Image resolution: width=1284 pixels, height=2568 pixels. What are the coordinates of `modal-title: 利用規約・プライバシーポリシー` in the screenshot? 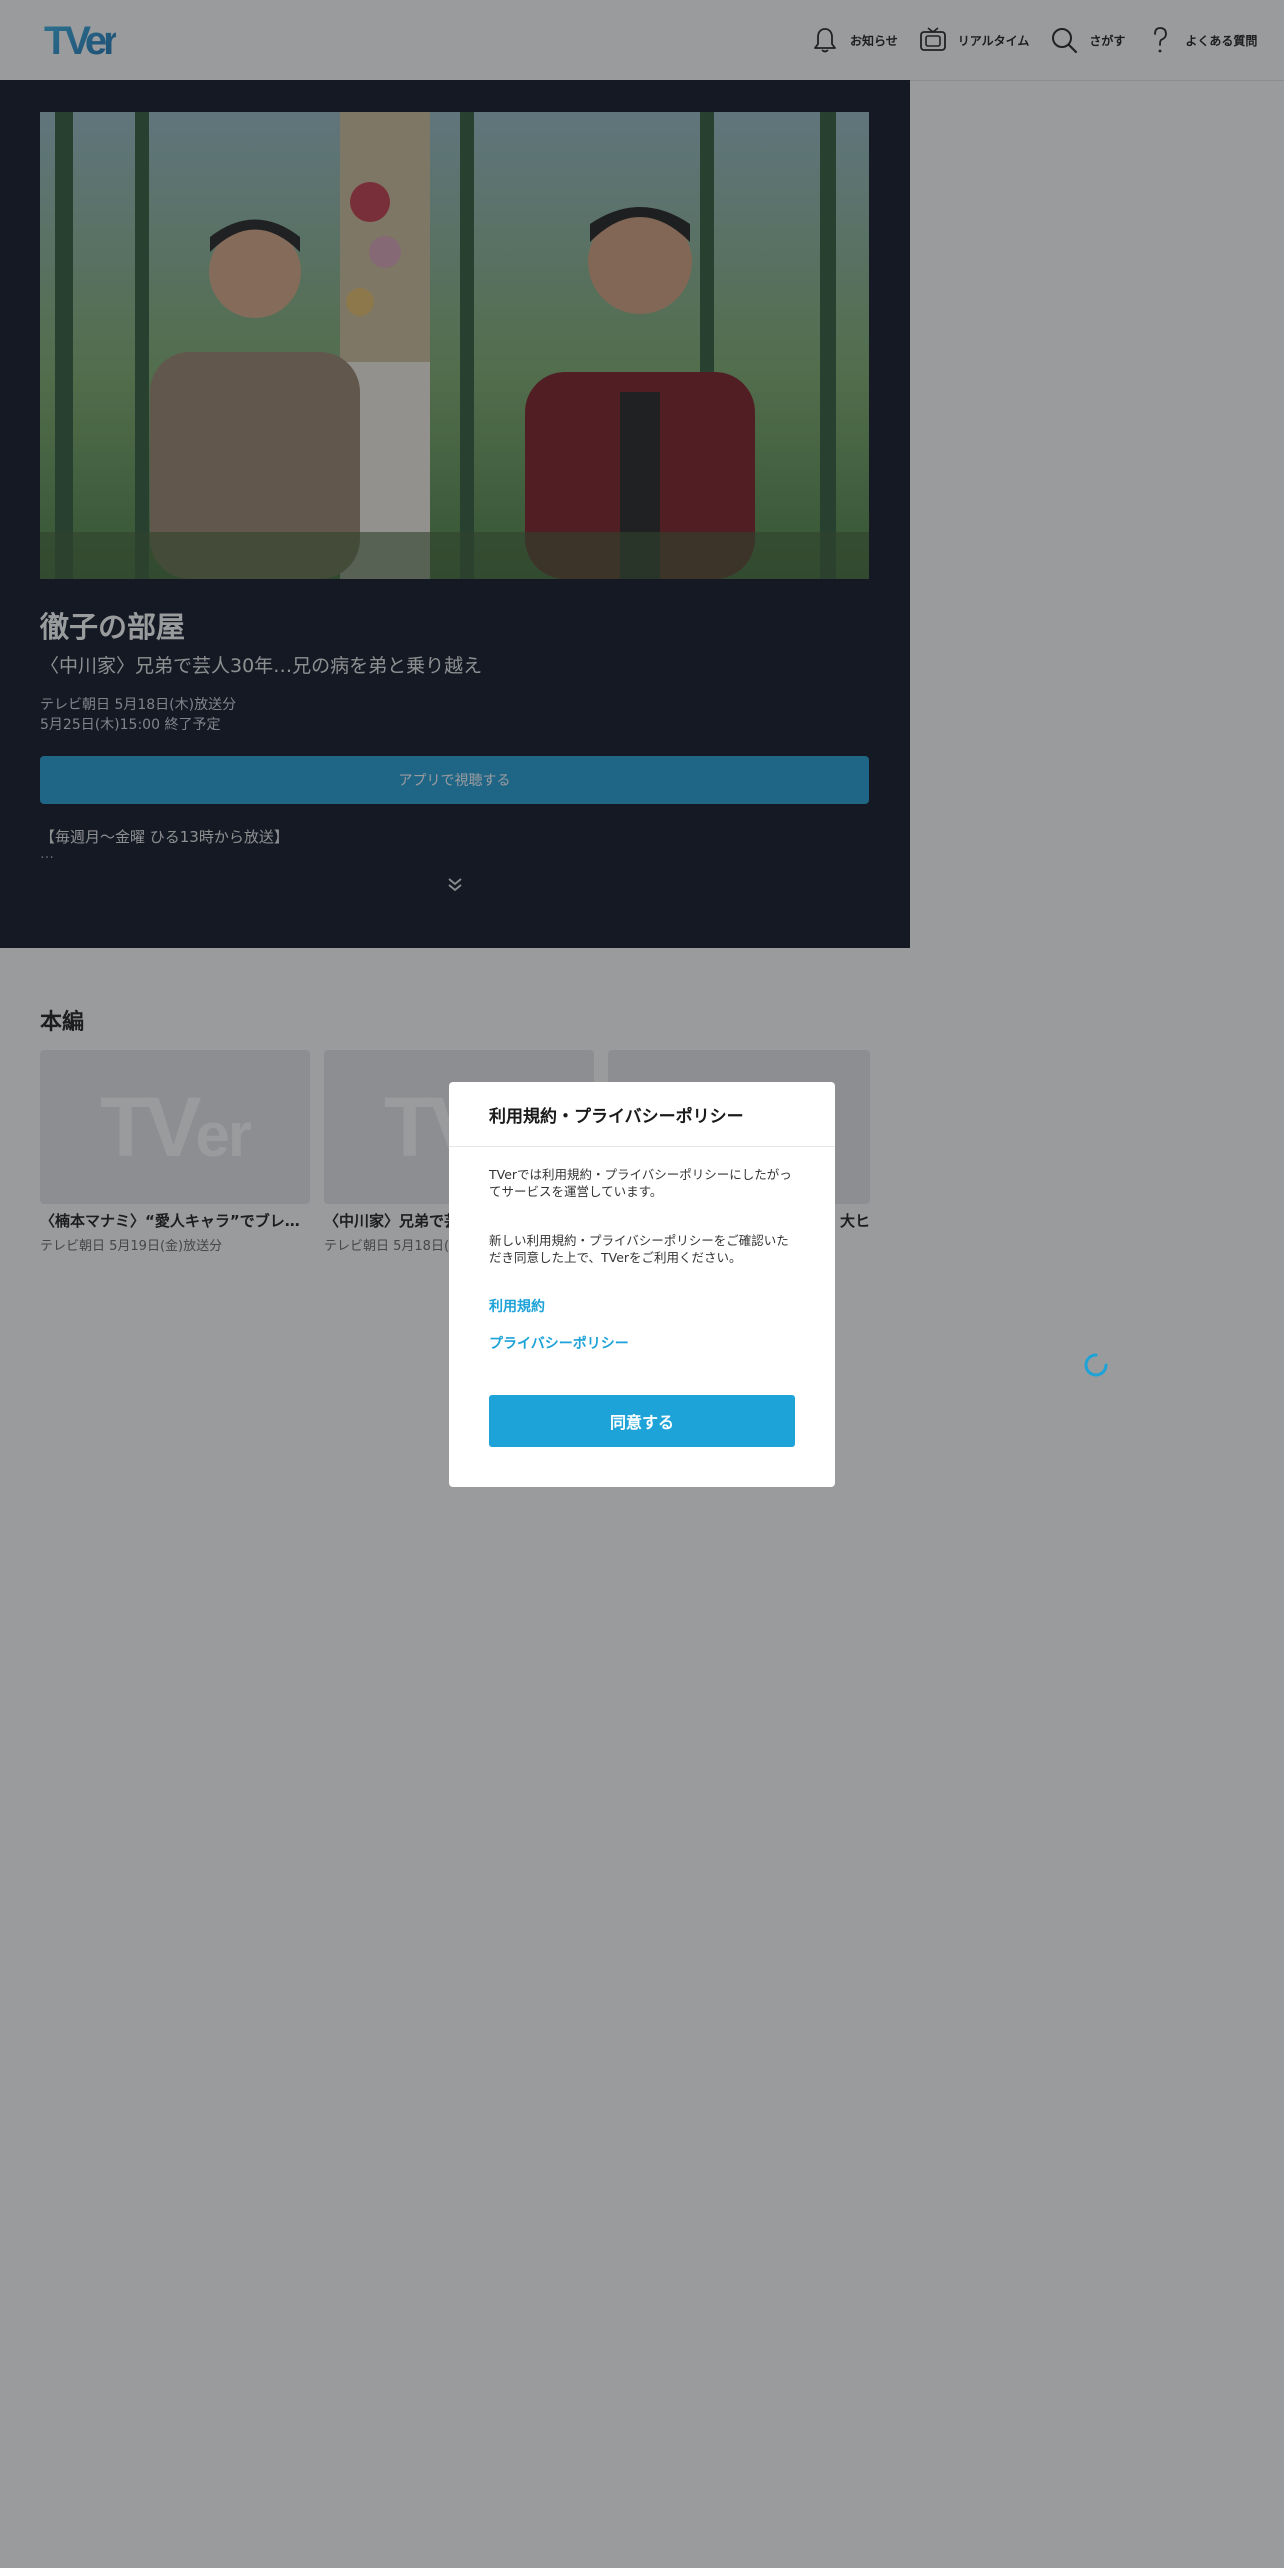 It's located at (616, 1116).